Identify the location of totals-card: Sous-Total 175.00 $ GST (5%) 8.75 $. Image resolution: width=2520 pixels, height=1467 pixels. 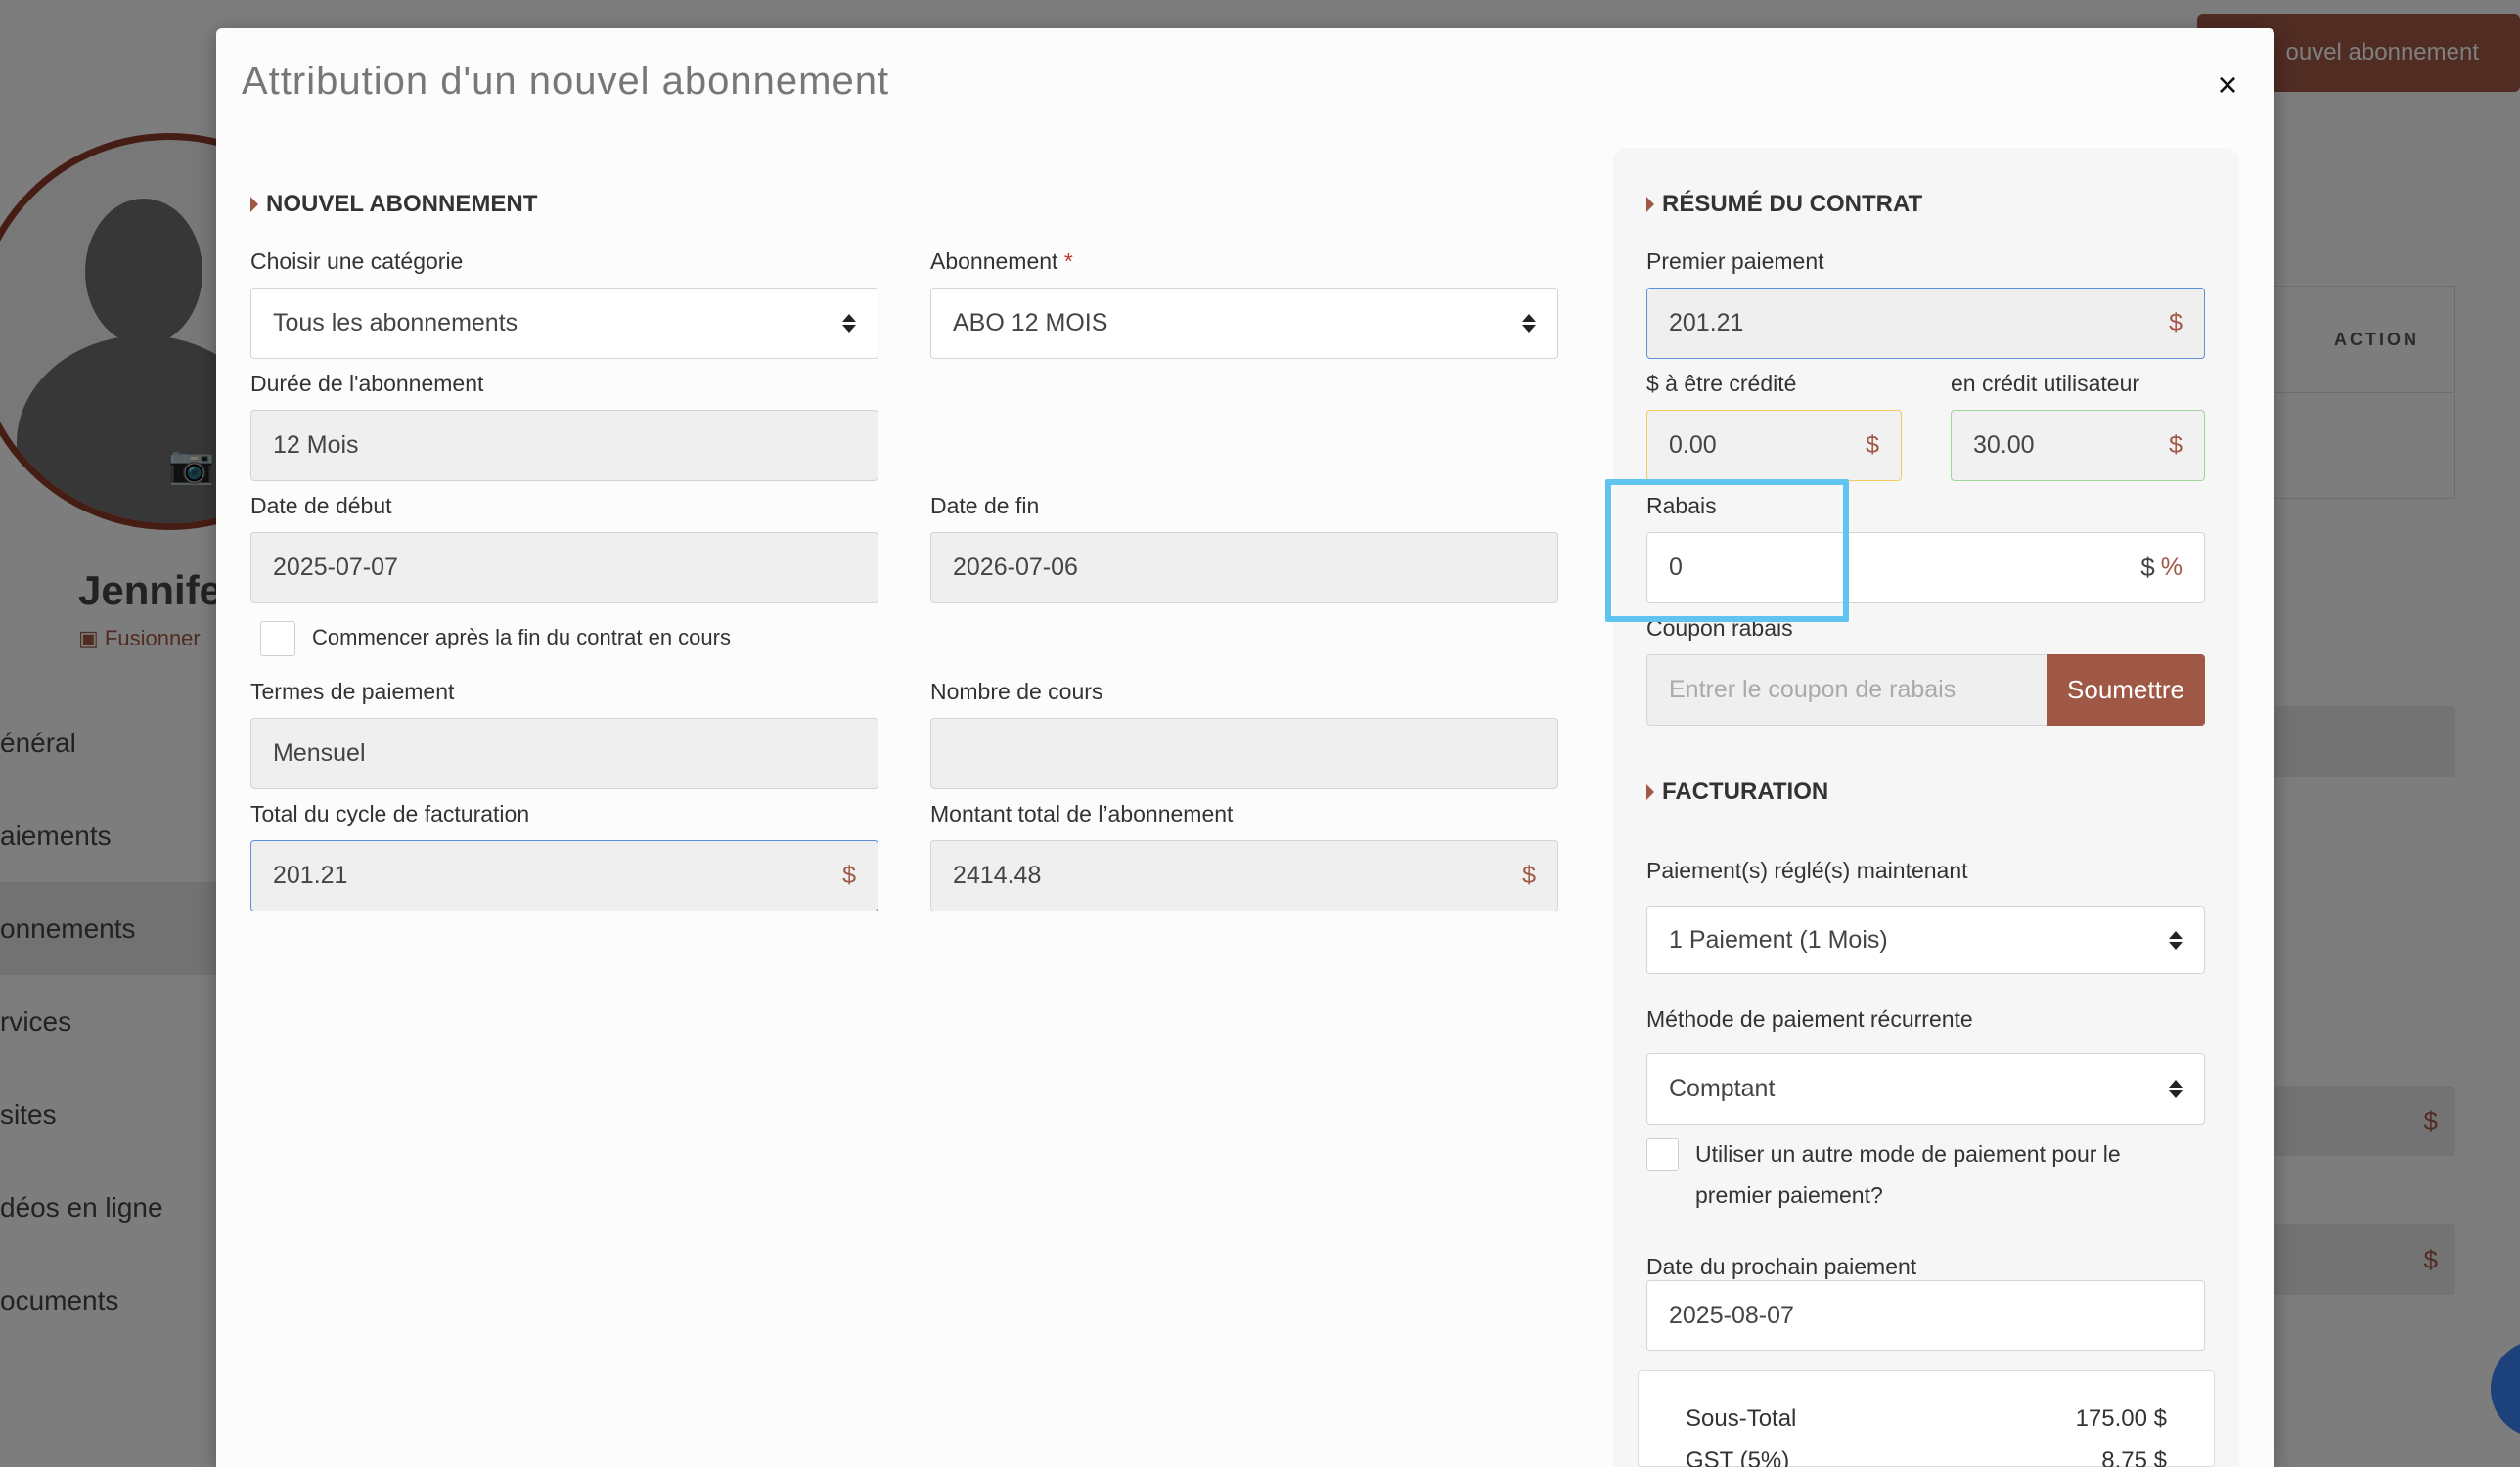
(1926, 1418).